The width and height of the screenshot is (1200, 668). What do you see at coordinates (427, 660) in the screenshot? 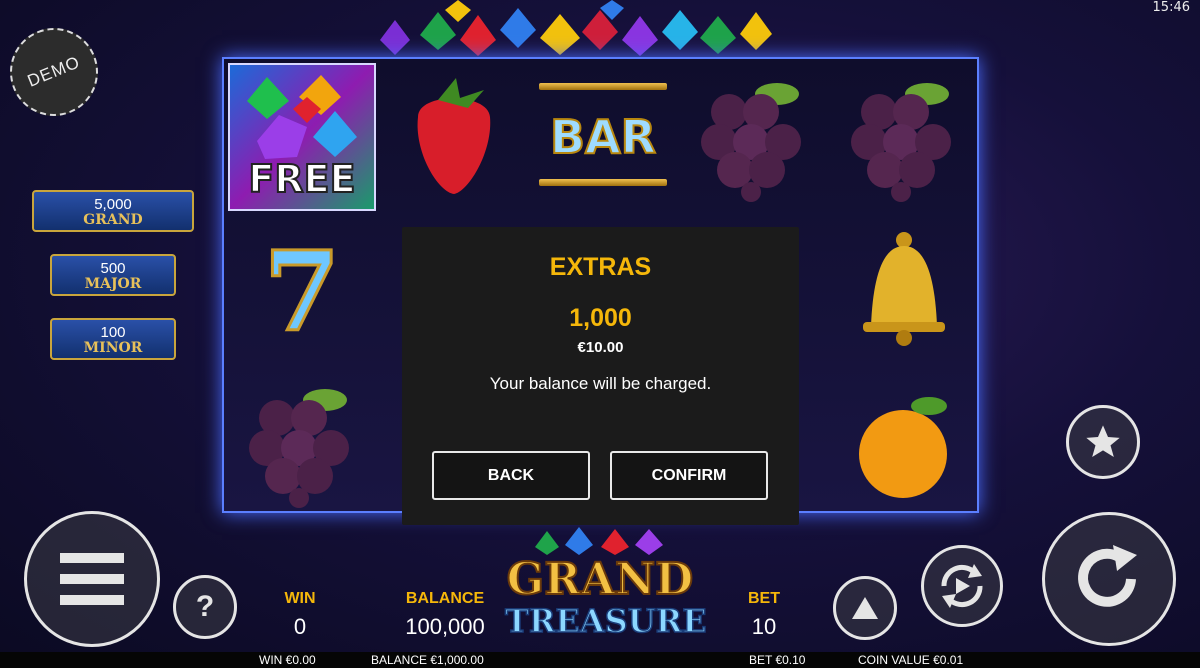
I see `footer-balance: BALANCE €1,000.00` at bounding box center [427, 660].